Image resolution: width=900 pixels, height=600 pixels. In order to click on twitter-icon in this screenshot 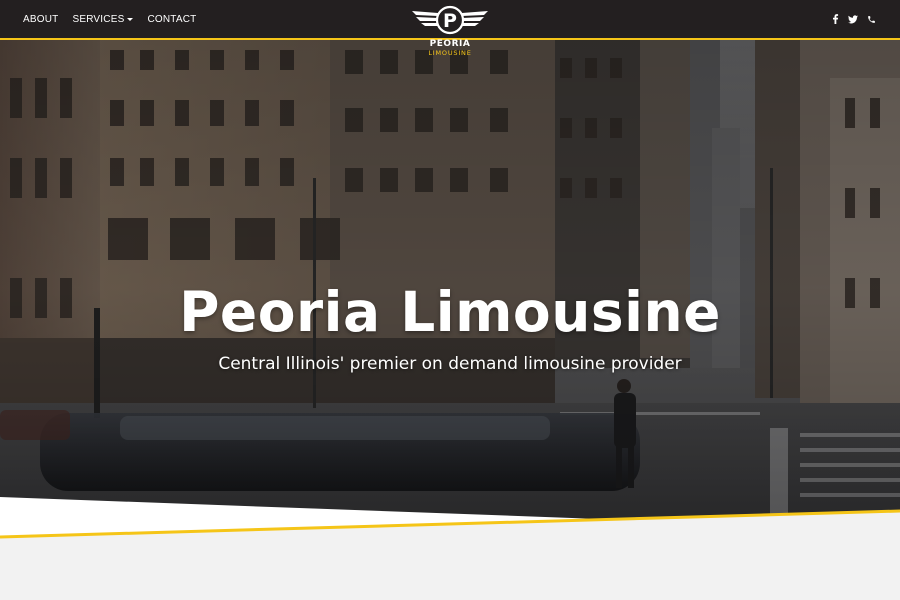, I will do `click(853, 19)`.